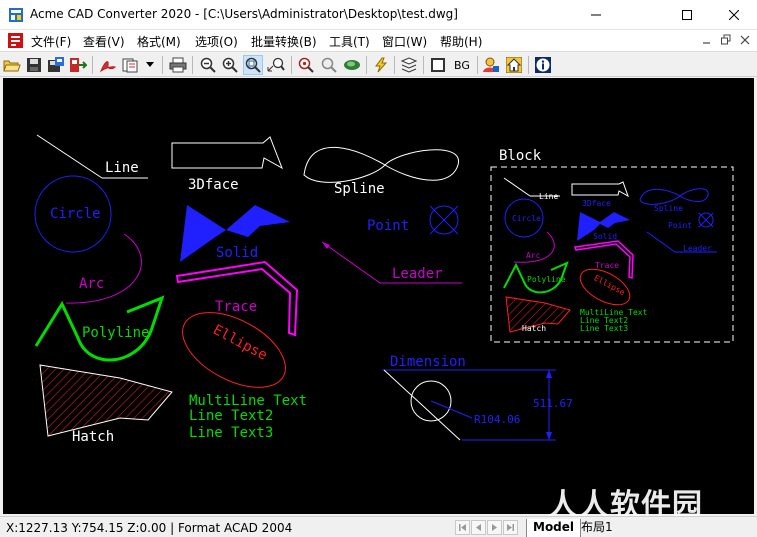  I want to click on menu-view: 查看(V), so click(104, 41).